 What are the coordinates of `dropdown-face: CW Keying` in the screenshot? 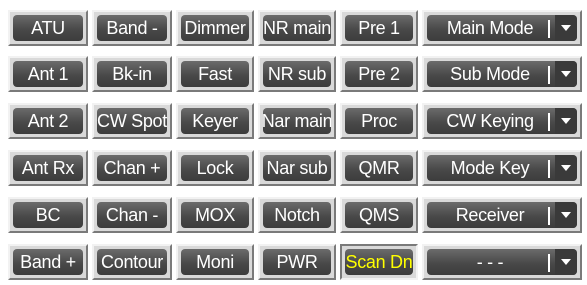 It's located at (502, 121).